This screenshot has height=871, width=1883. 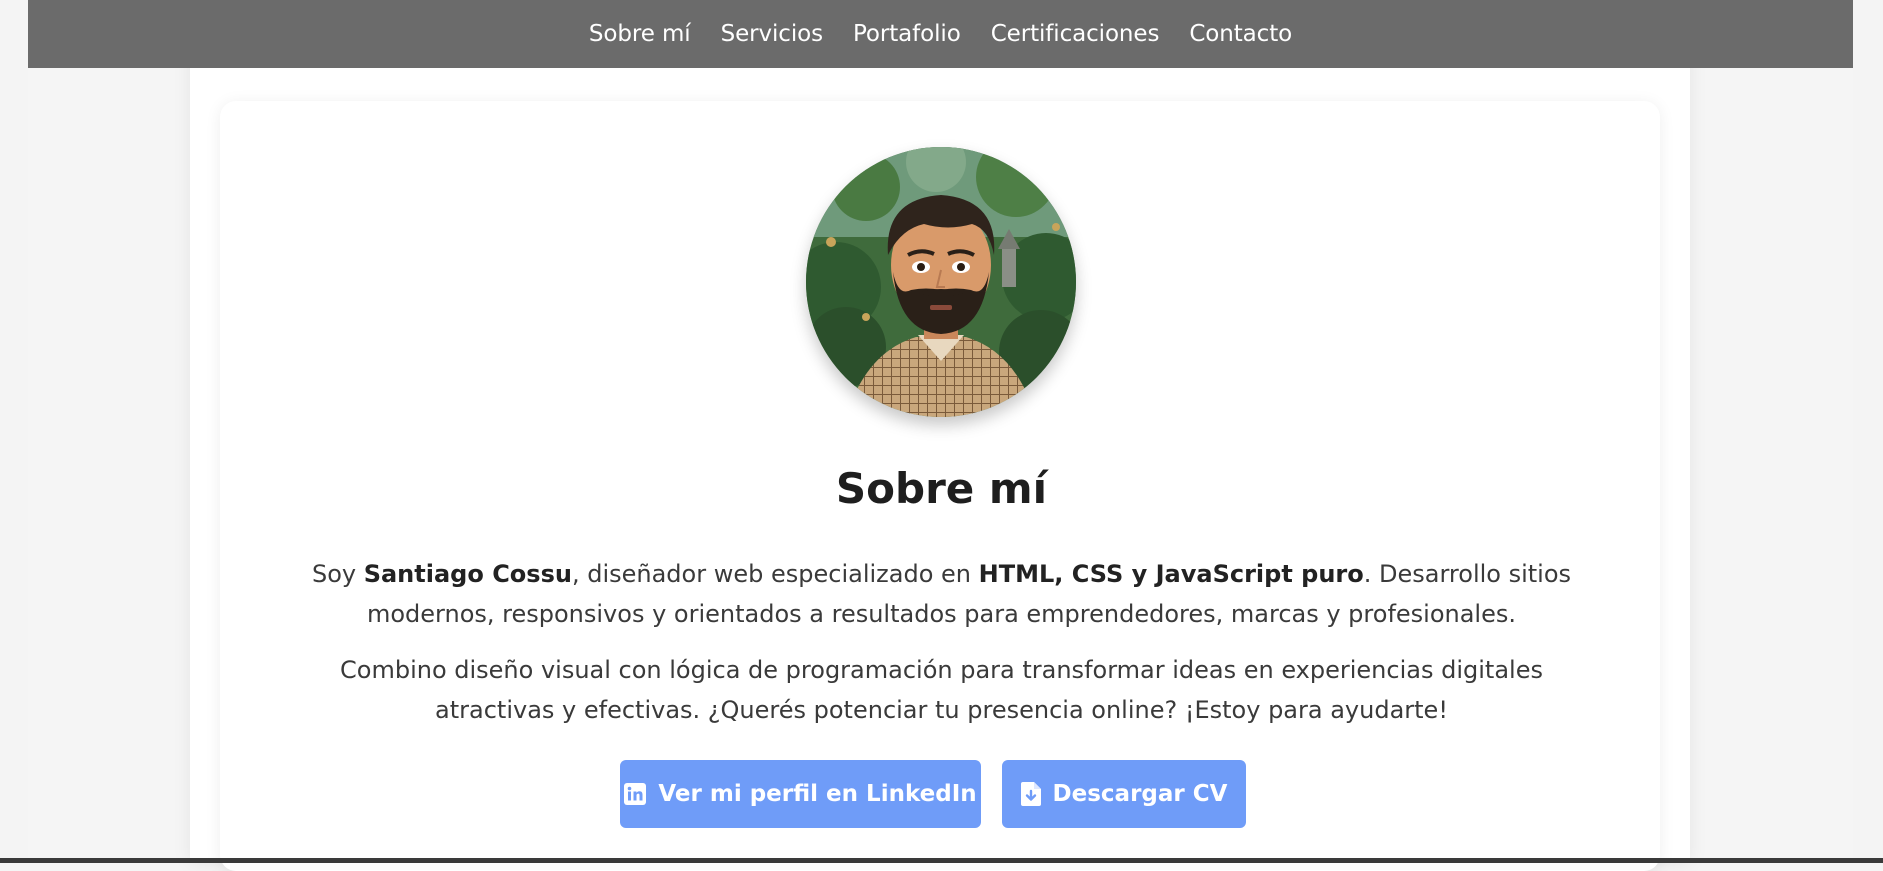 I want to click on intro-text-1: Soy, so click(x=337, y=574).